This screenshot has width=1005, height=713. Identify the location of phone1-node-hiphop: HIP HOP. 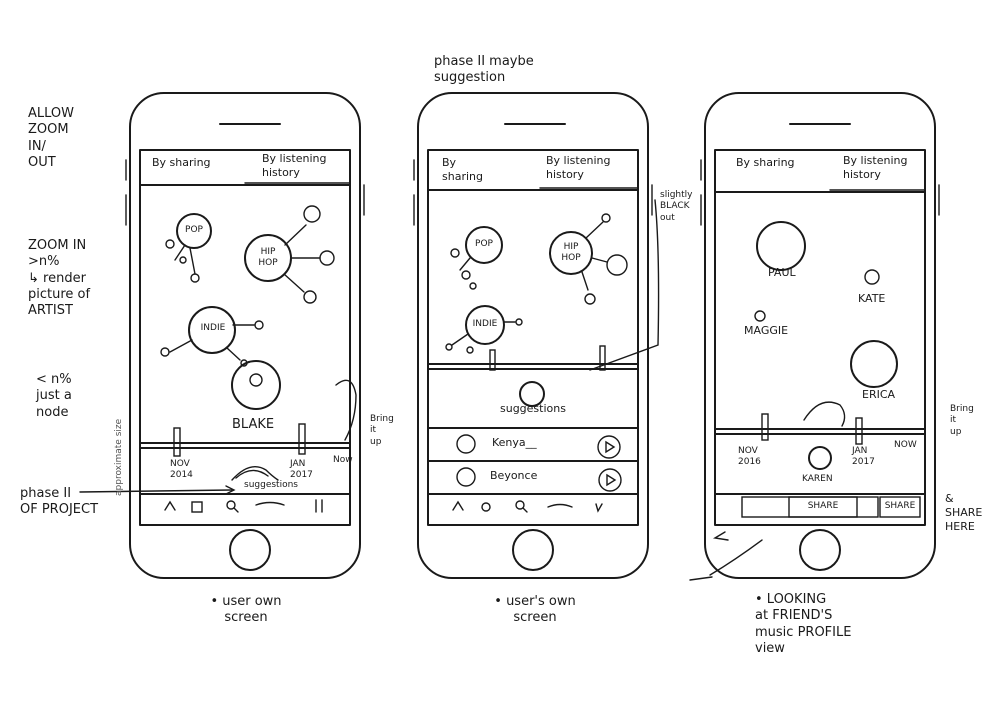
(268, 258).